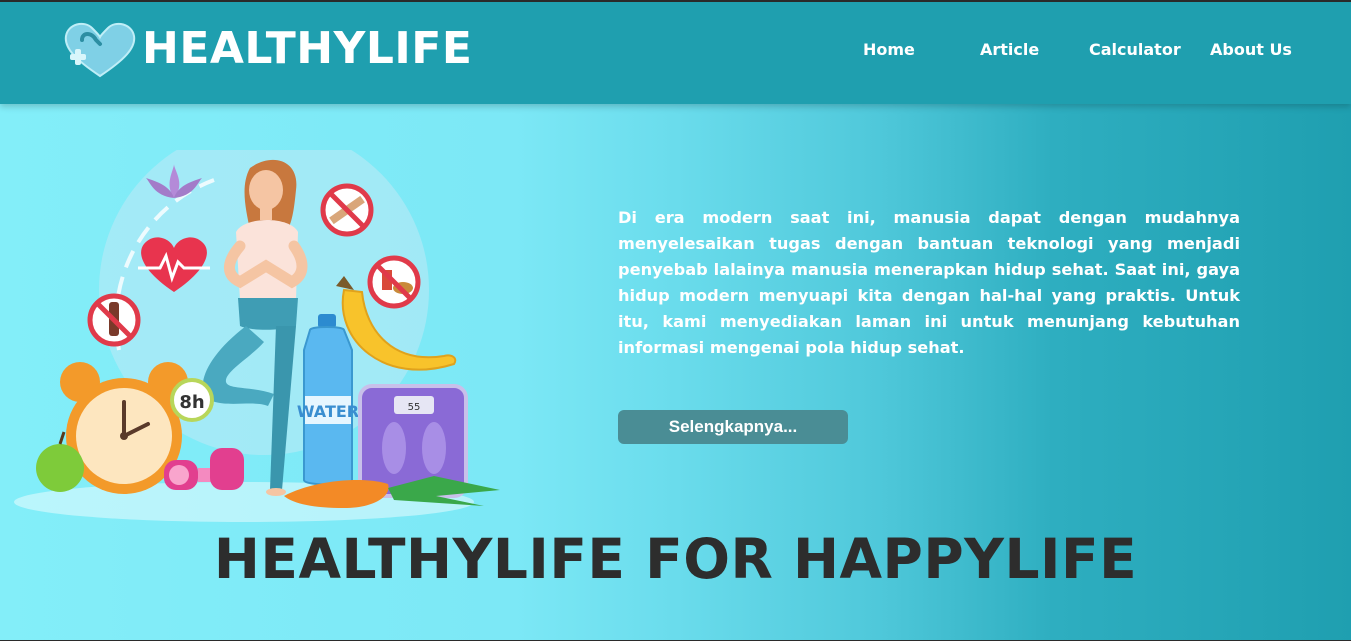  I want to click on sleep-hours-label: 8h, so click(191, 402).